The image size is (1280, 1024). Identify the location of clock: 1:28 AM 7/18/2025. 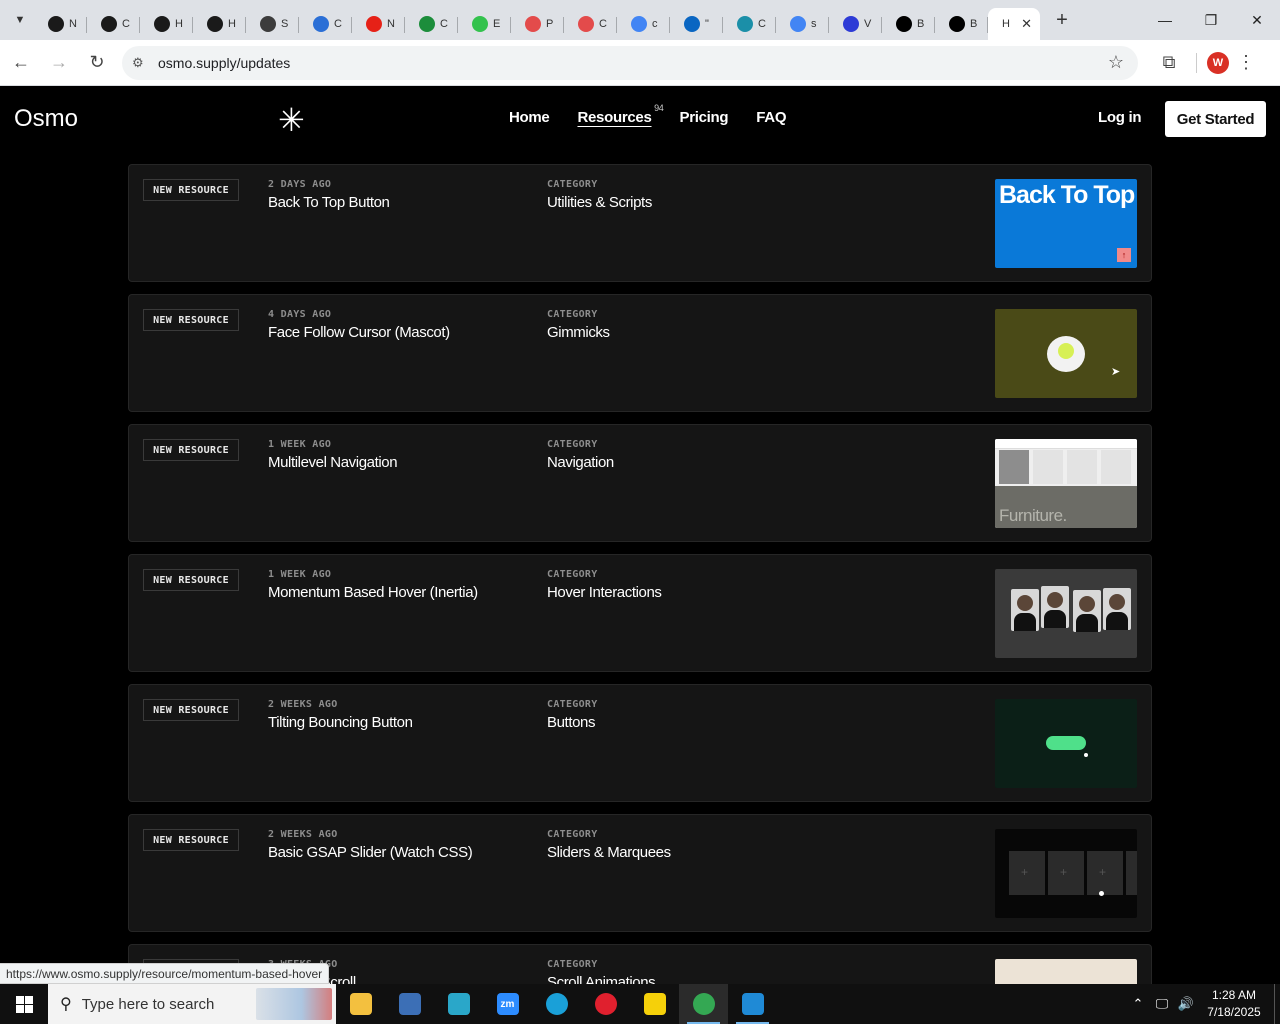
(1234, 1004).